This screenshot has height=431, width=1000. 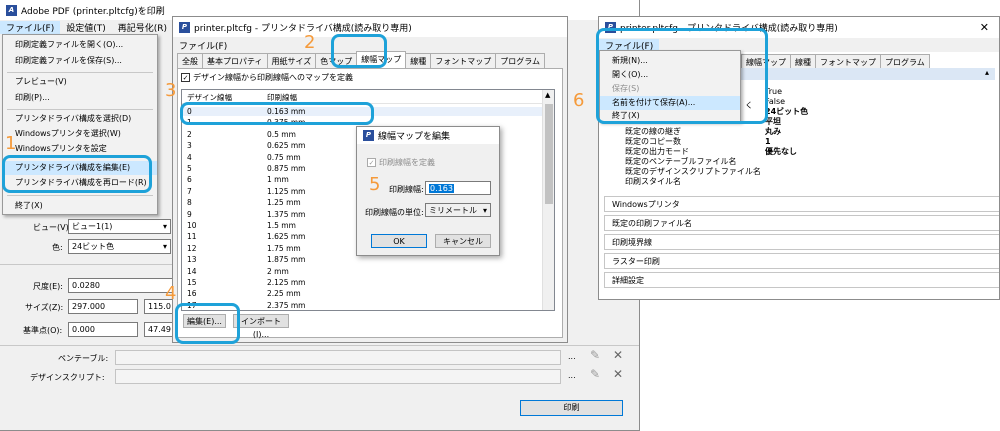 I want to click on step-number-4: 4, so click(x=171, y=293).